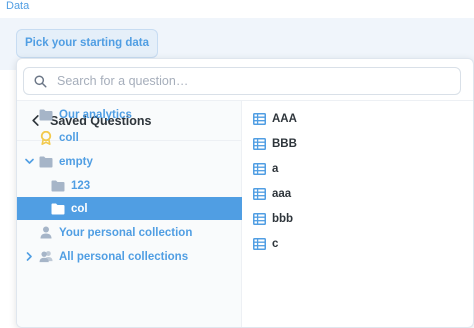 This screenshot has height=328, width=474. What do you see at coordinates (129, 208) in the screenshot?
I see `collection-item-col: col` at bounding box center [129, 208].